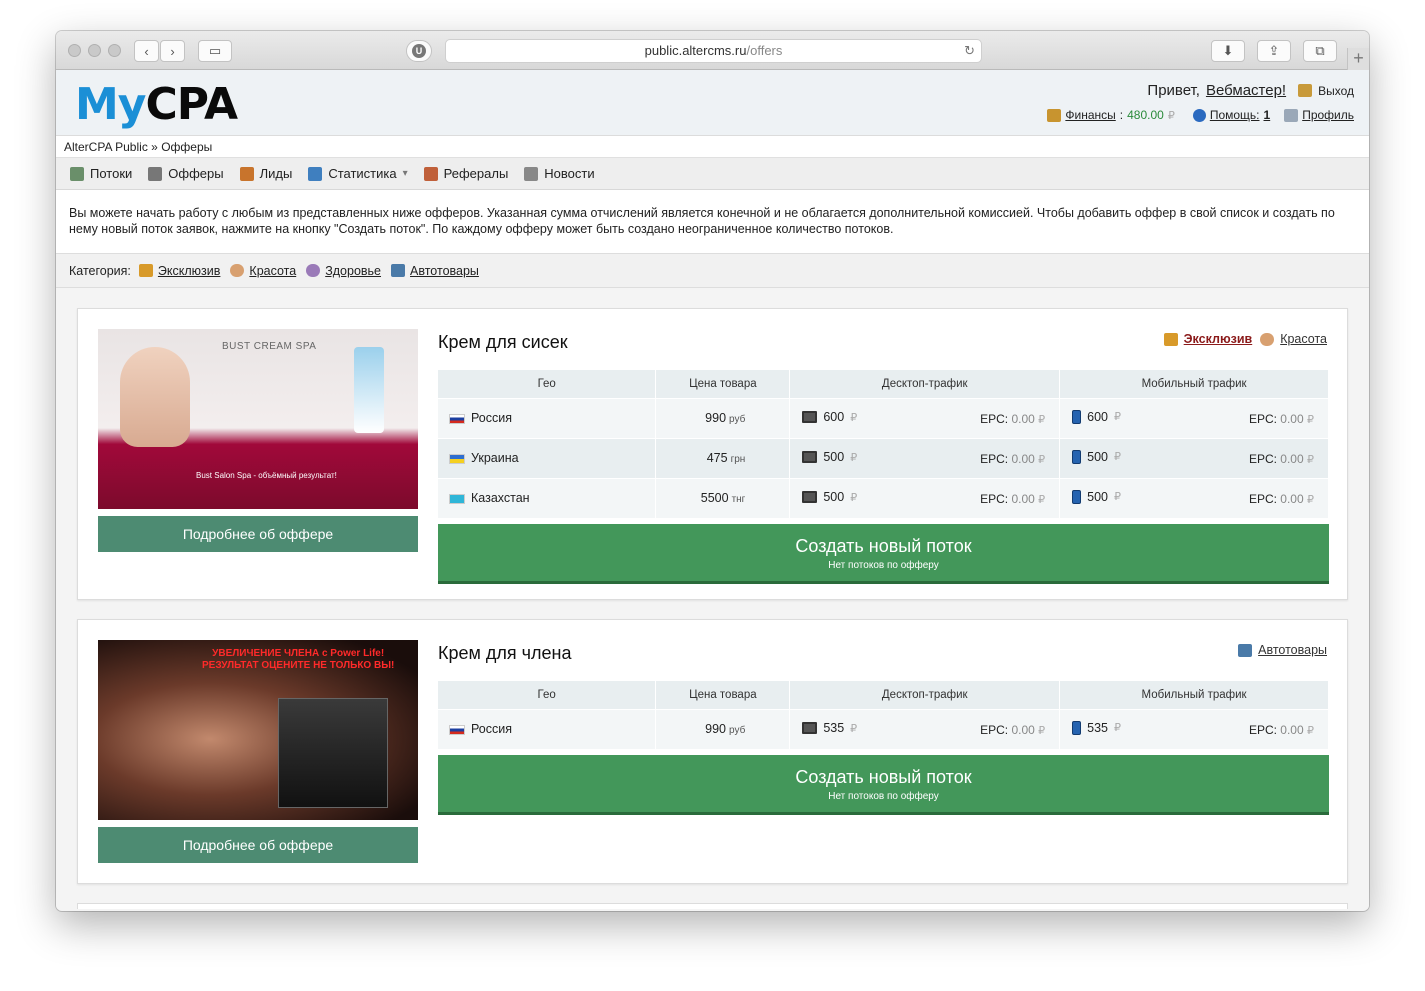  I want to click on sidebar-button: ▭, so click(215, 51).